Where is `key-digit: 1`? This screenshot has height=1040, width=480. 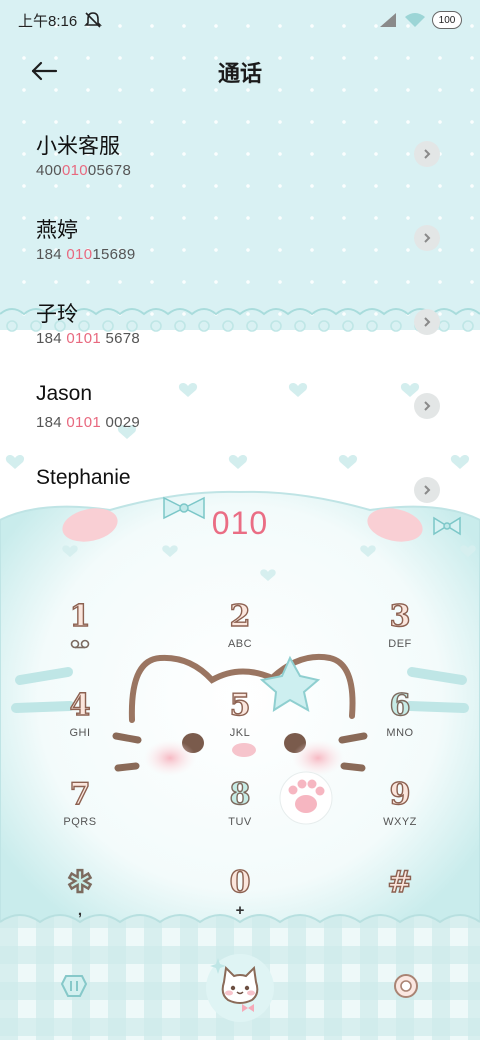 key-digit: 1 is located at coordinates (80, 616).